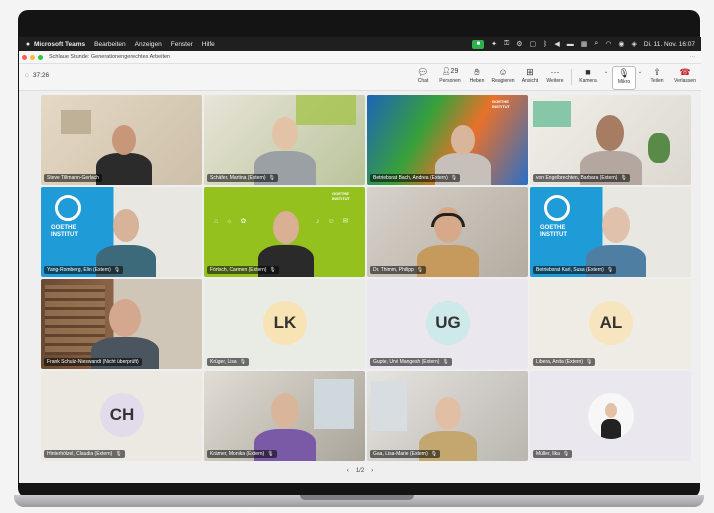 This screenshot has width=714, height=513. Describe the element at coordinates (121, 416) in the screenshot. I see `participant-tile: CH Hinterhölzel, Claudia (Extern) 🎙︎` at that location.